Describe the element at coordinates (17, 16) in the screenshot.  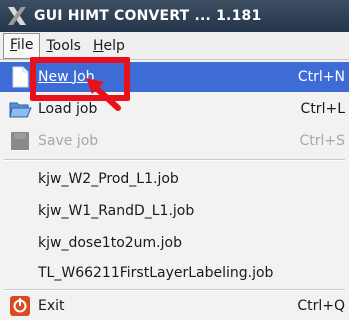
I see `x-logo-icon` at that location.